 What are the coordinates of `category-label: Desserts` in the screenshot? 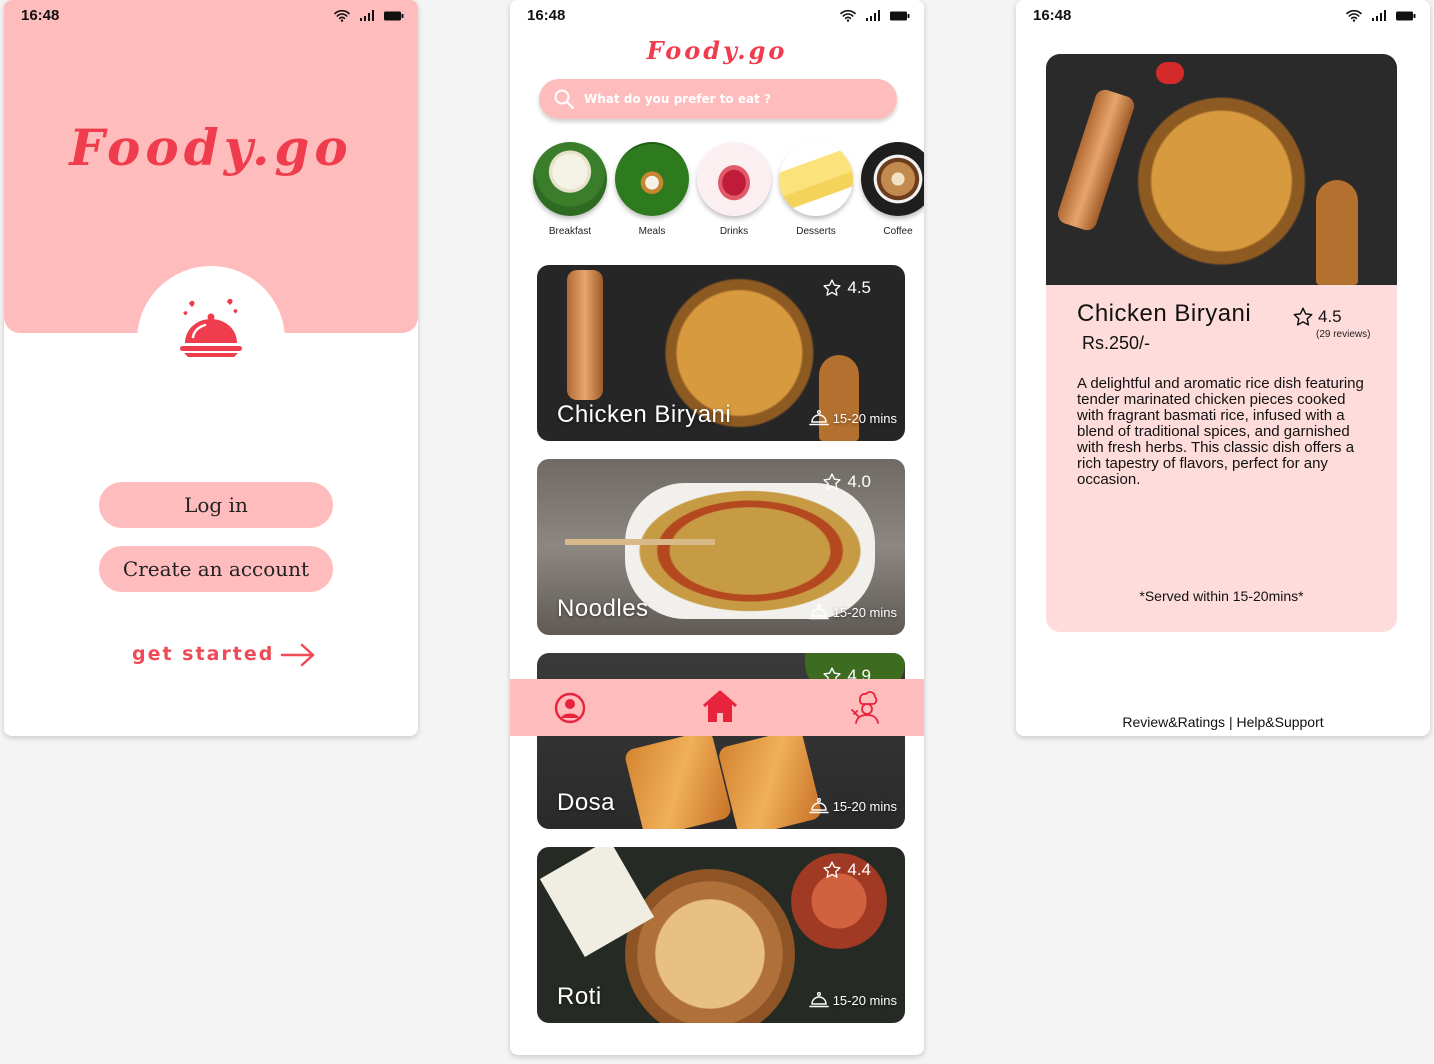 It's located at (816, 231).